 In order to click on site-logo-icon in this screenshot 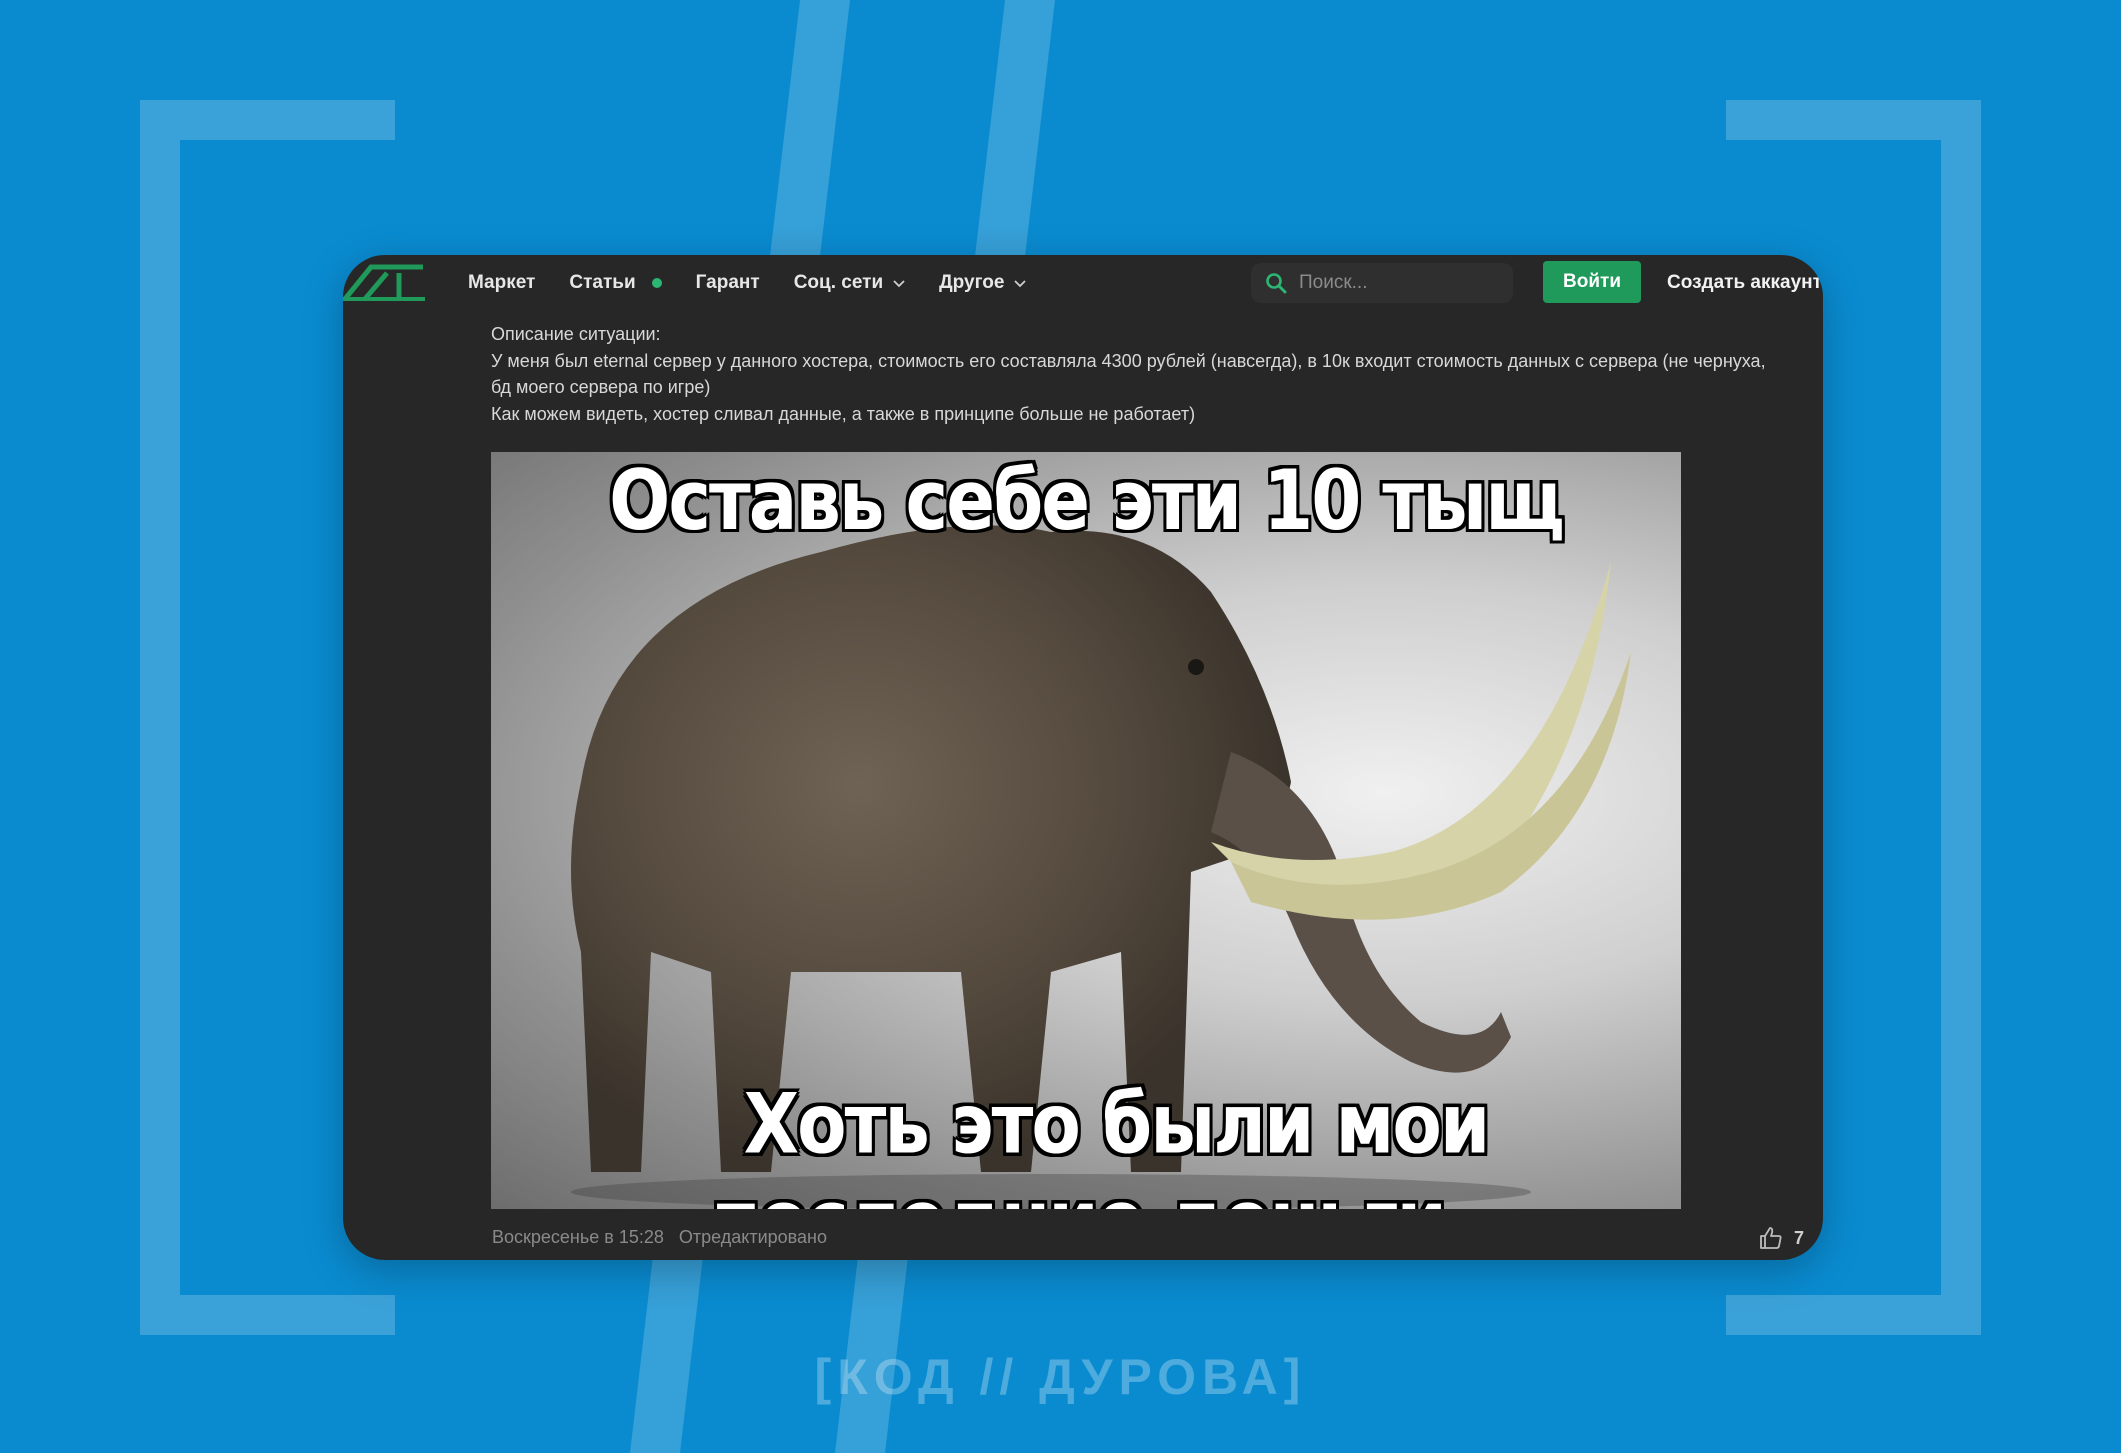, I will do `click(384, 283)`.